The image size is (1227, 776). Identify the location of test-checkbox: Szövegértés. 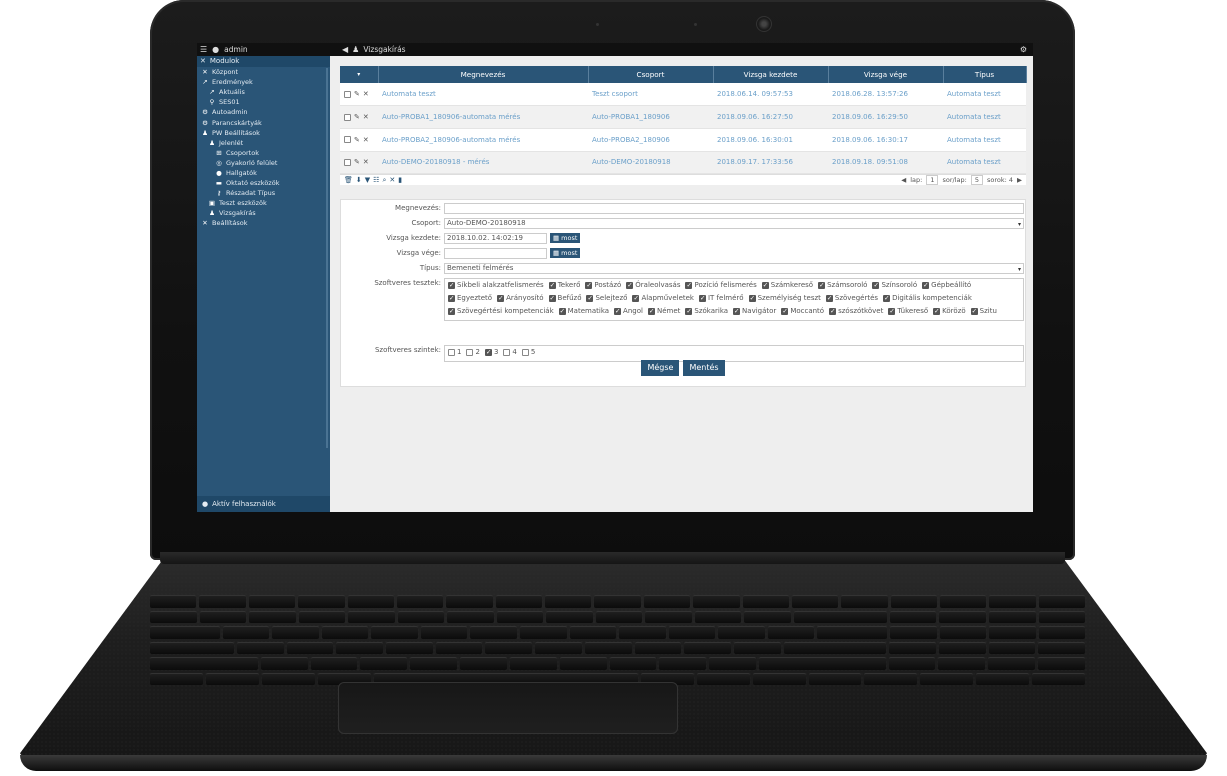
(851, 298).